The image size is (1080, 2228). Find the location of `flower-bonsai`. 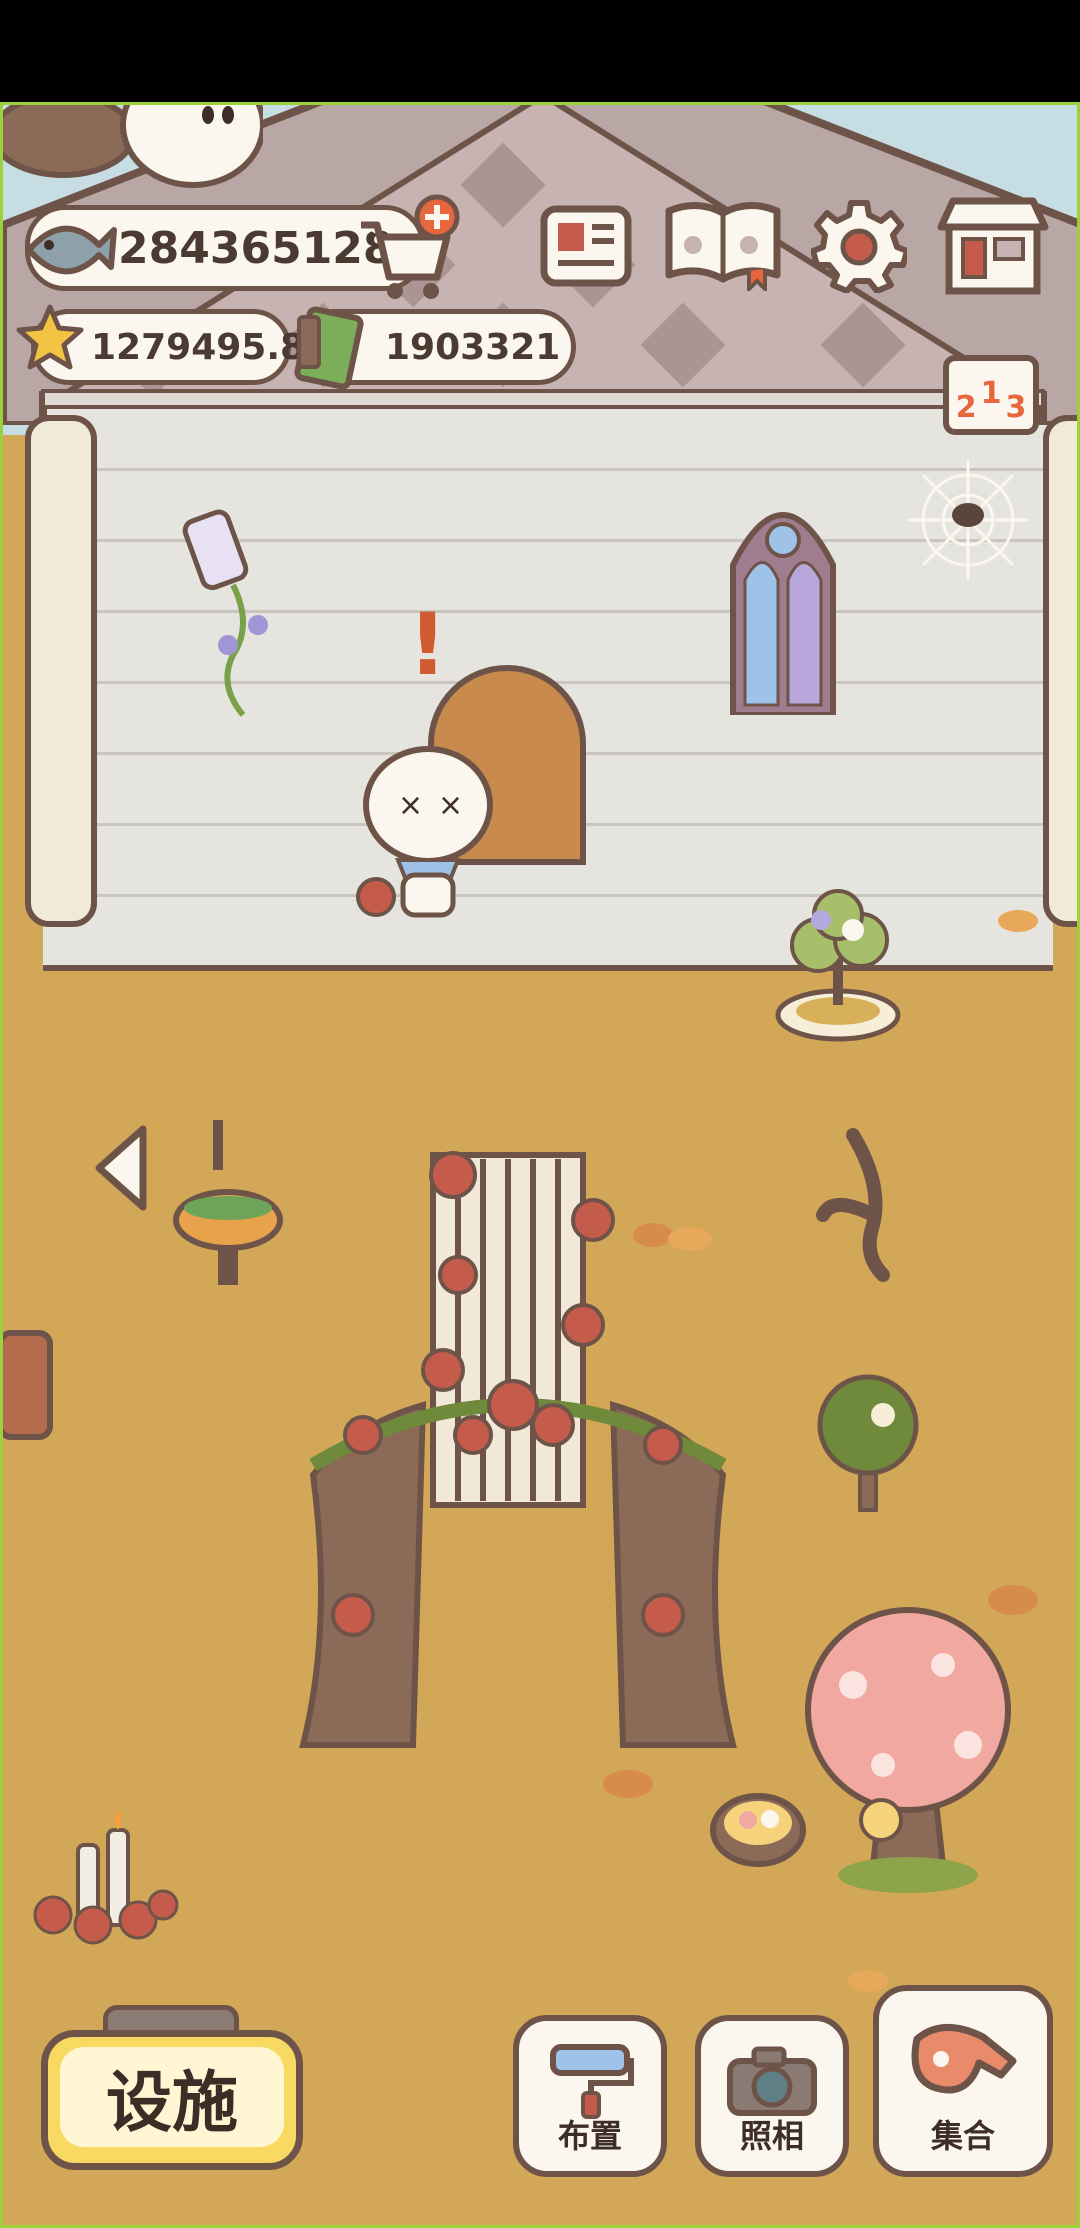

flower-bonsai is located at coordinates (838, 960).